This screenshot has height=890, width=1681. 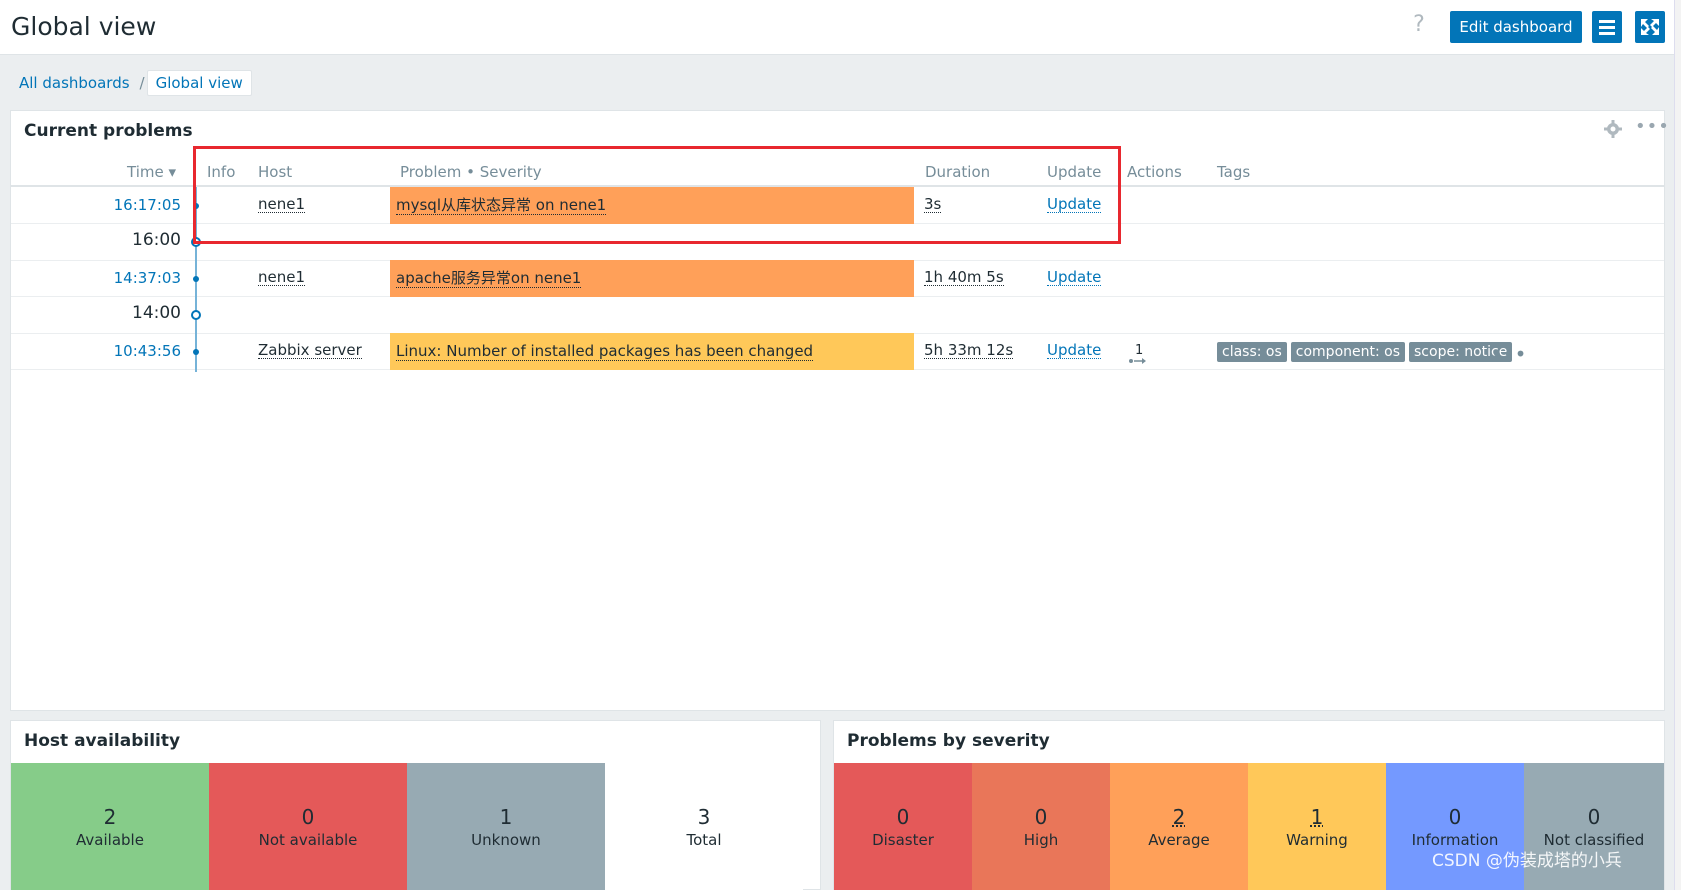 I want to click on tile-label: Warning, so click(x=1317, y=840).